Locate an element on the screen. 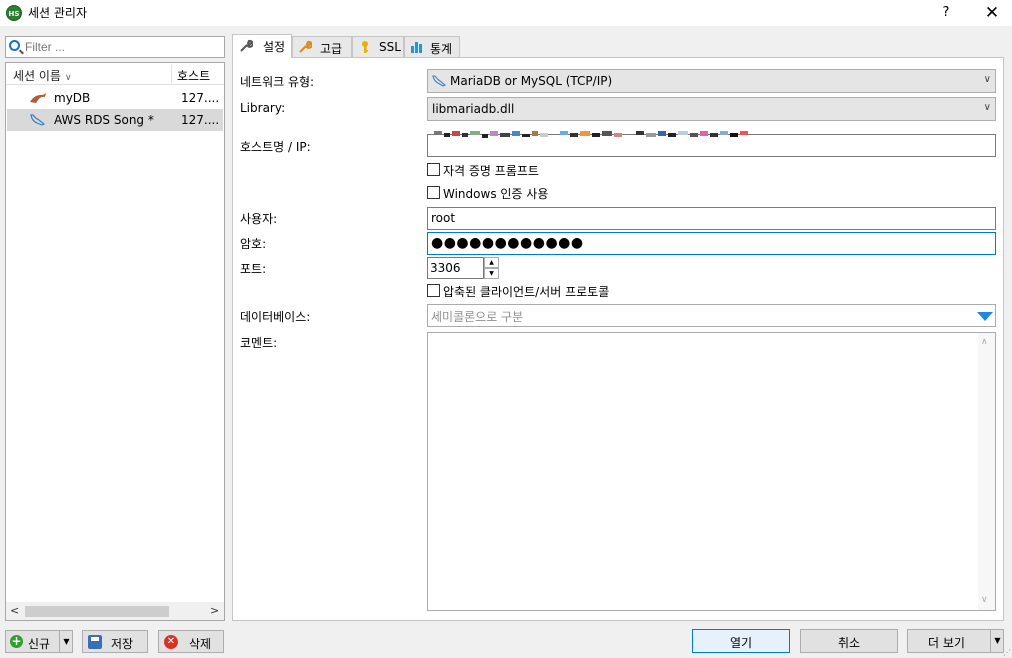  cancel-label: 취소 is located at coordinates (849, 643).